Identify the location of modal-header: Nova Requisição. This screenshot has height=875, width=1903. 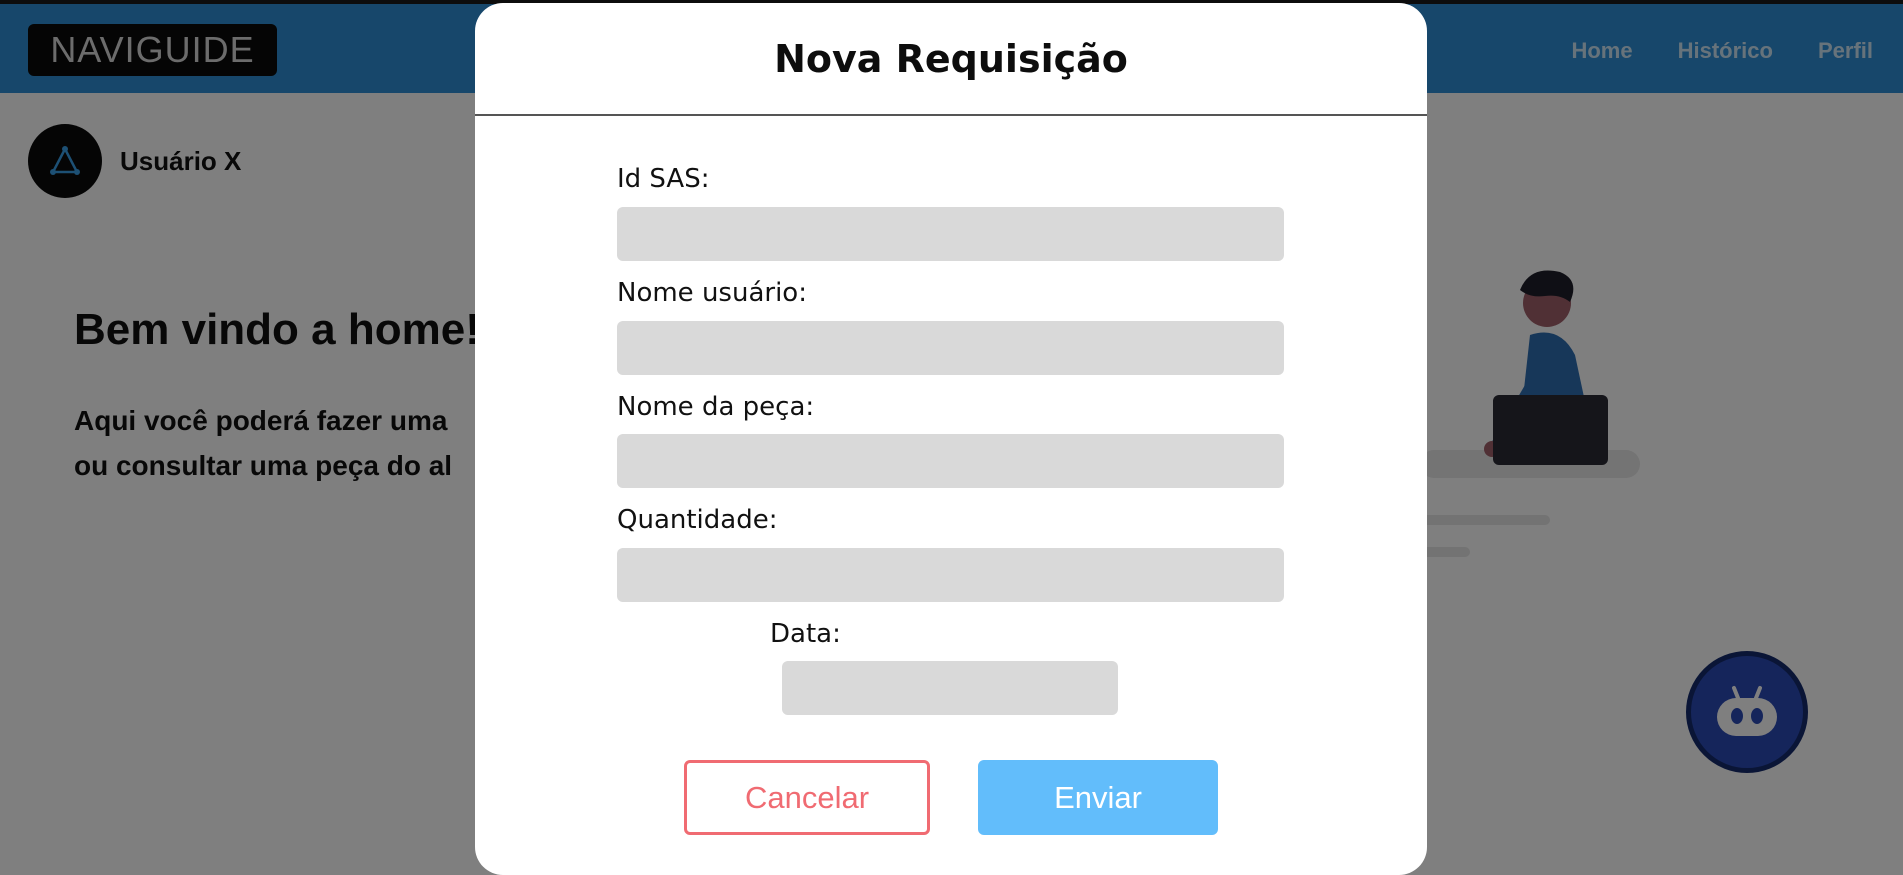
(951, 59).